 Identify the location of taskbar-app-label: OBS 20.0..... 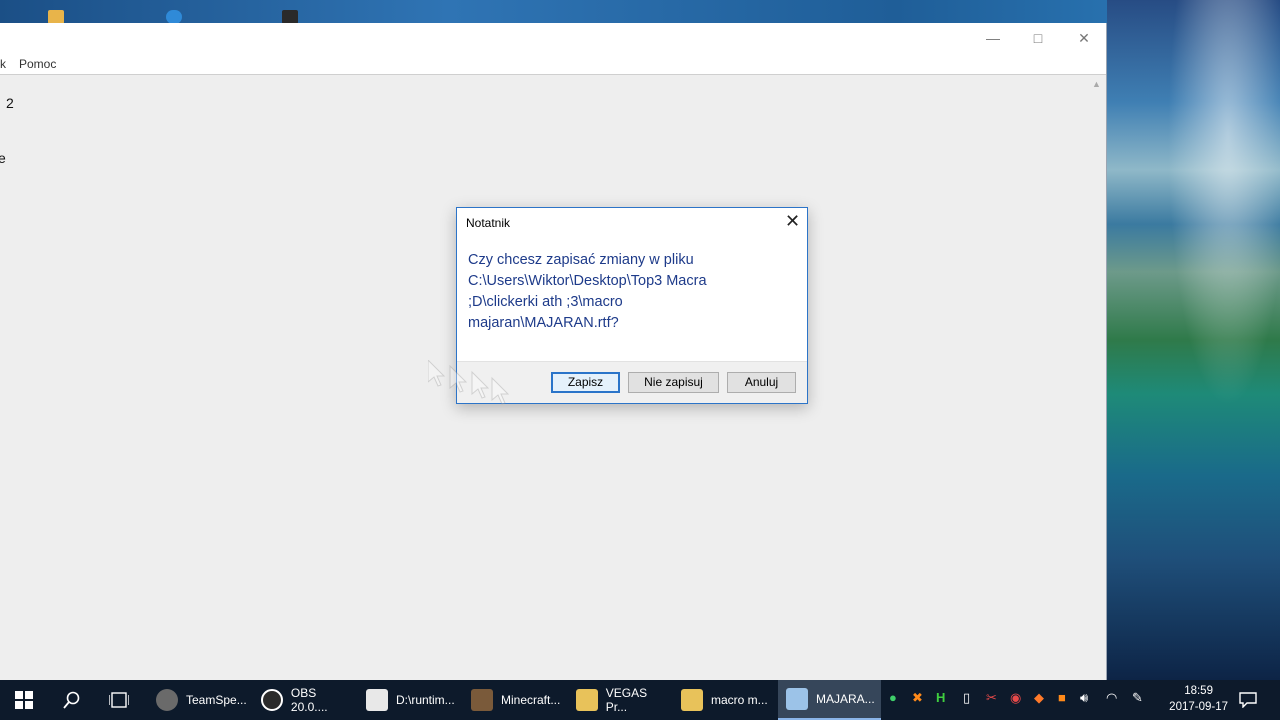
(309, 700).